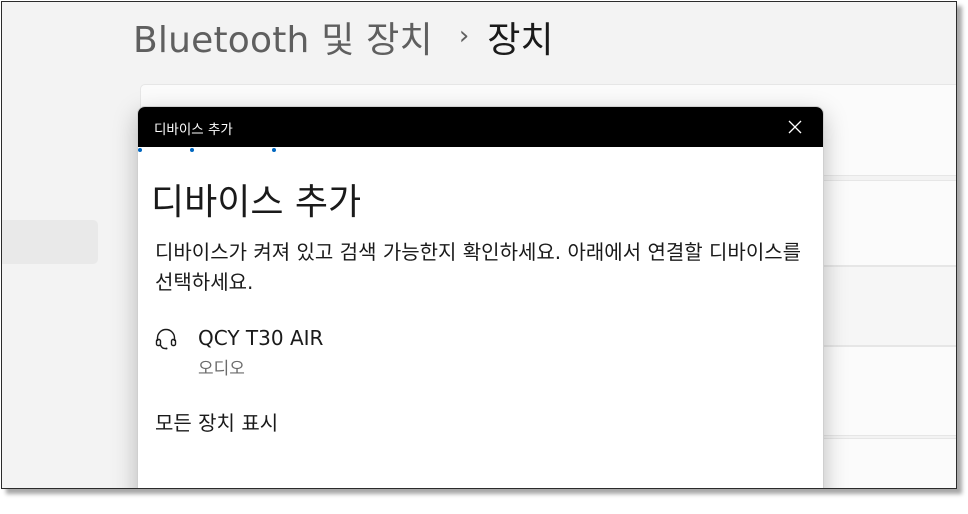  I want to click on device-name: QCY T30 AIR, so click(261, 338).